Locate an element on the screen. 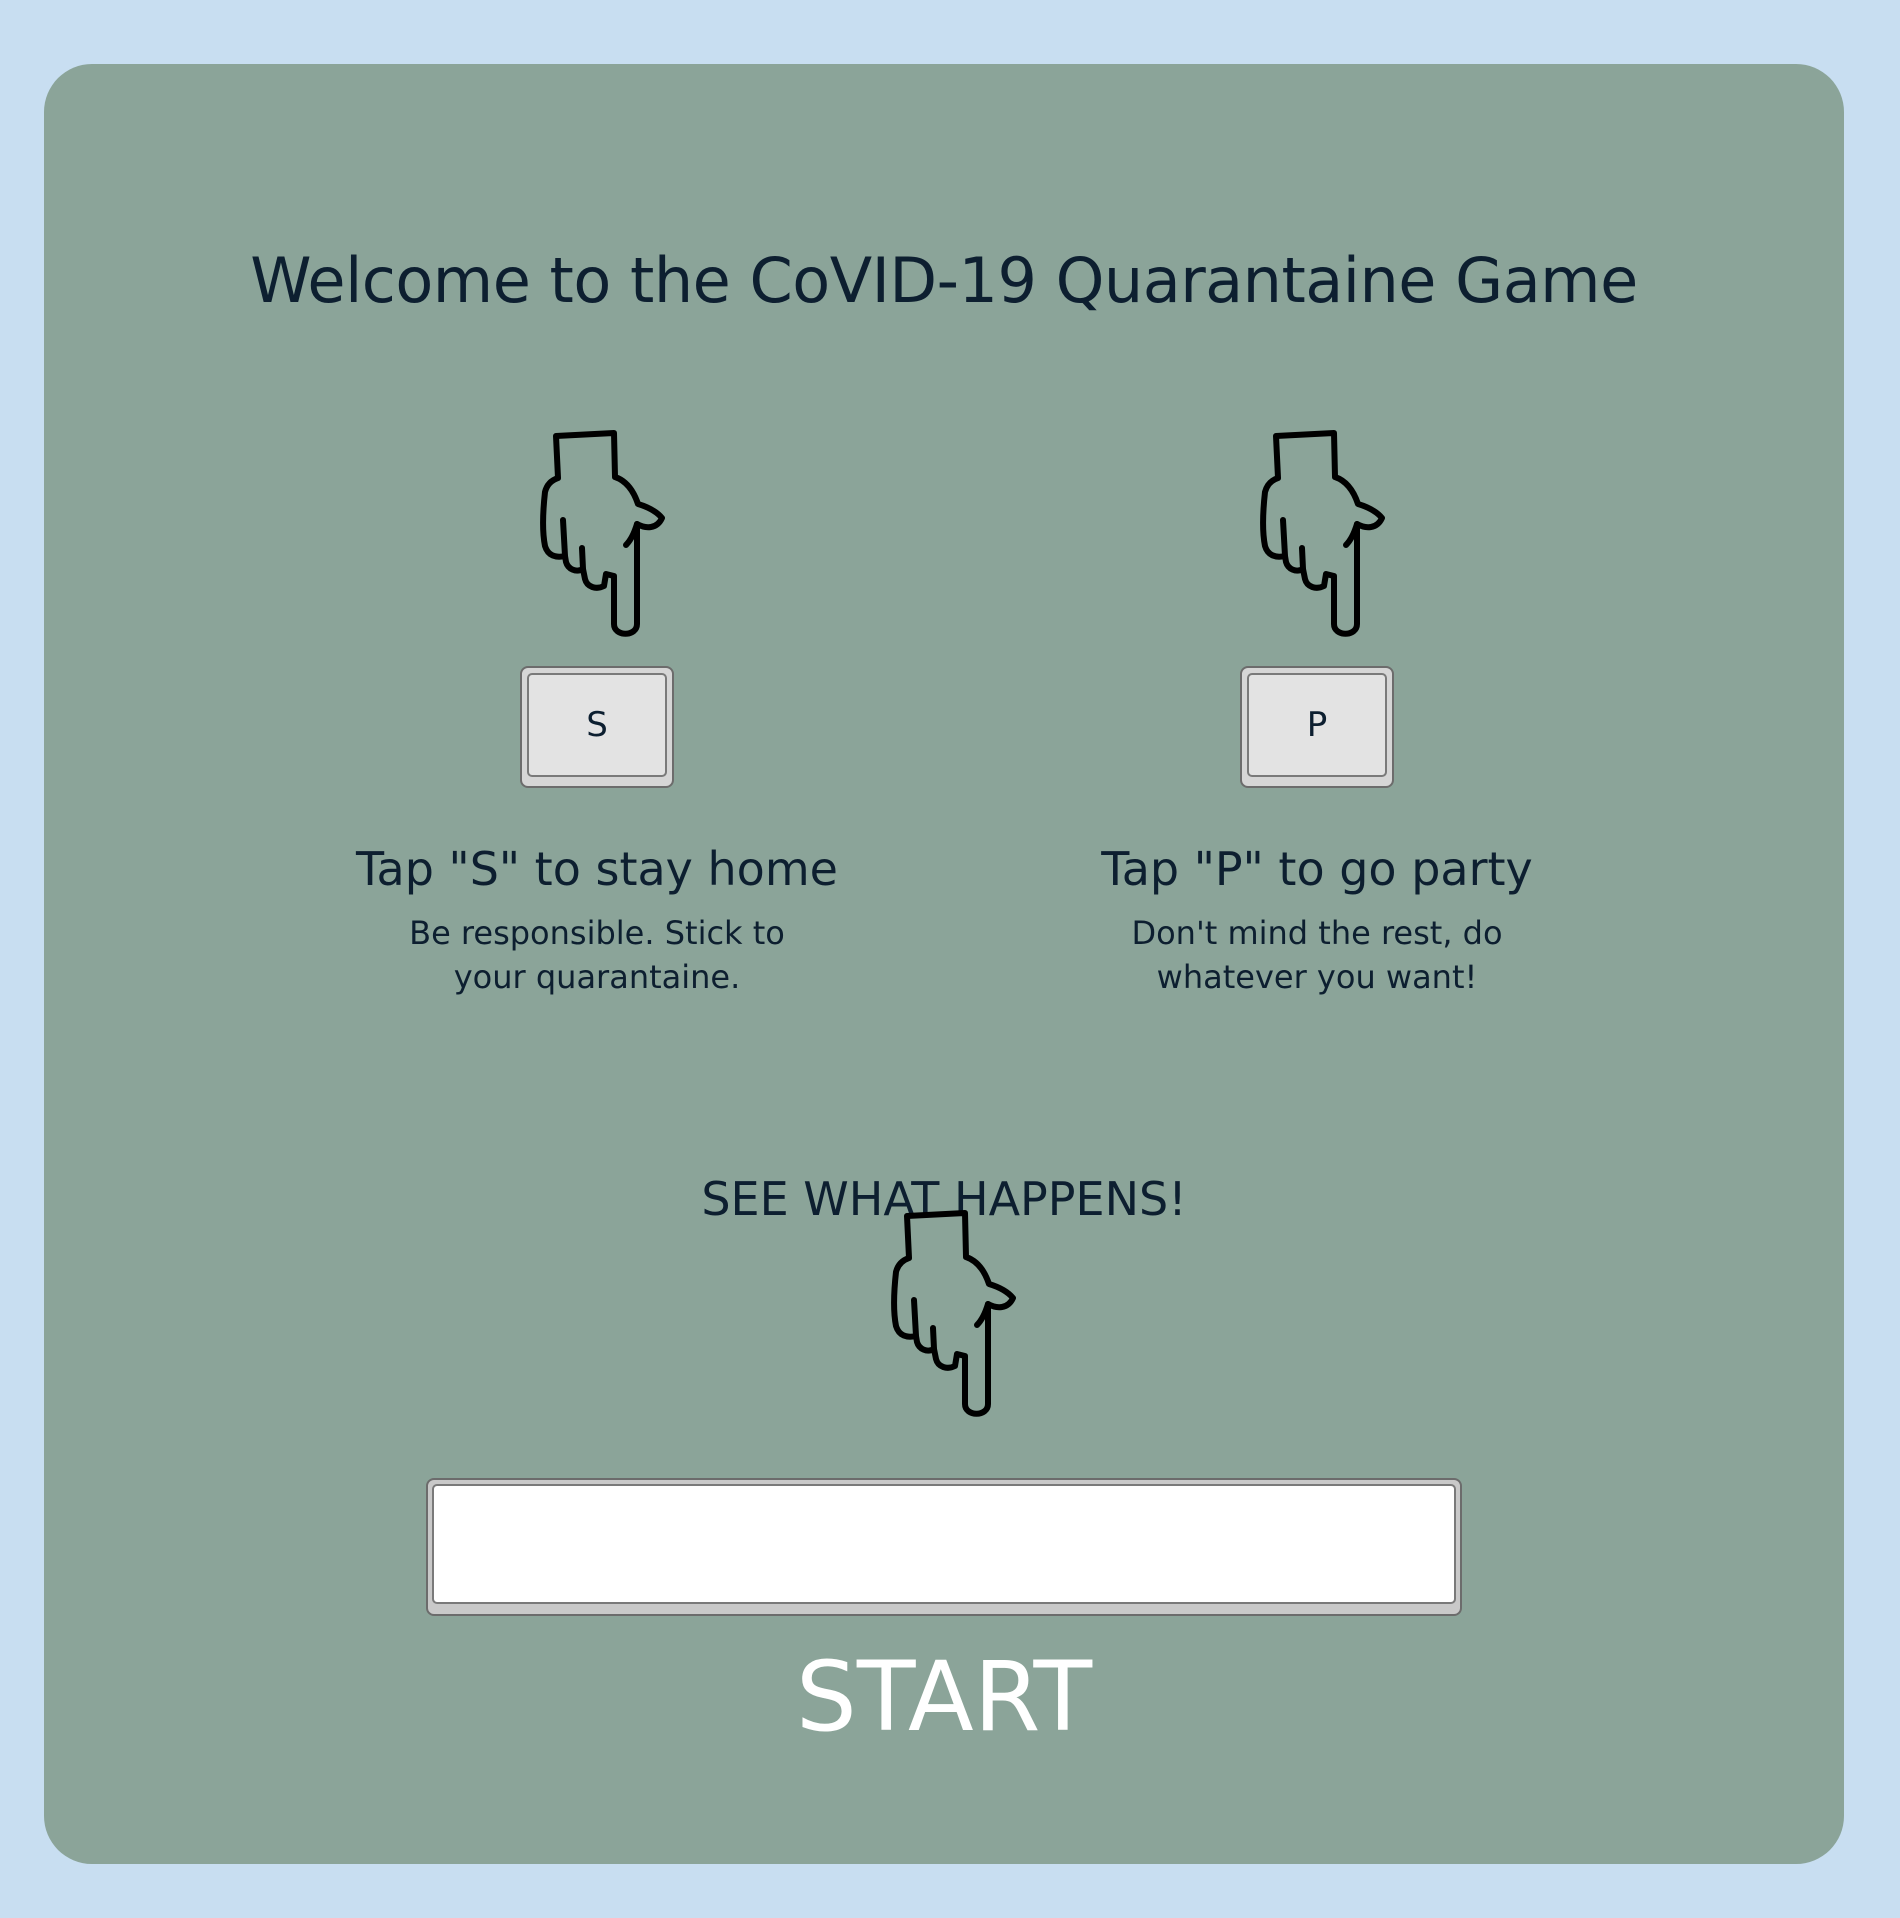 The height and width of the screenshot is (1918, 1900). s-key-button: S is located at coordinates (597, 727).